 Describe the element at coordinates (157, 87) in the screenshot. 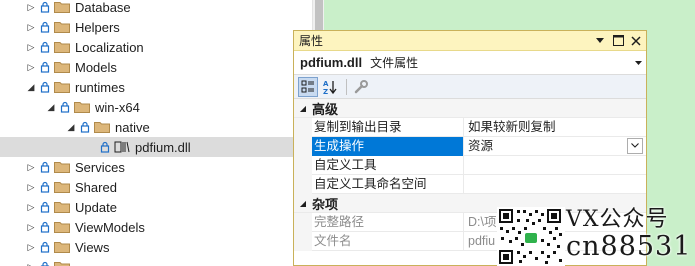

I see `tree-item: ◢ runtimes` at that location.